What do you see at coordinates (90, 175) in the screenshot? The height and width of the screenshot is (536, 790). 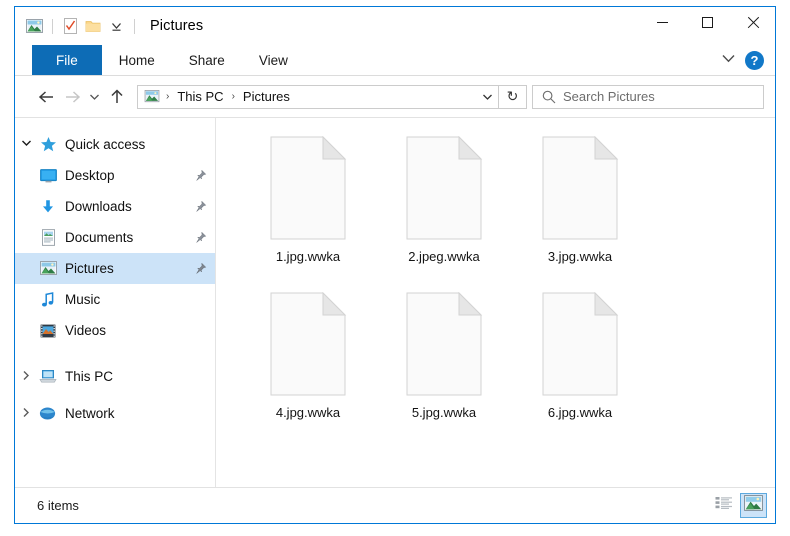 I see `sidebar-label: Desktop` at bounding box center [90, 175].